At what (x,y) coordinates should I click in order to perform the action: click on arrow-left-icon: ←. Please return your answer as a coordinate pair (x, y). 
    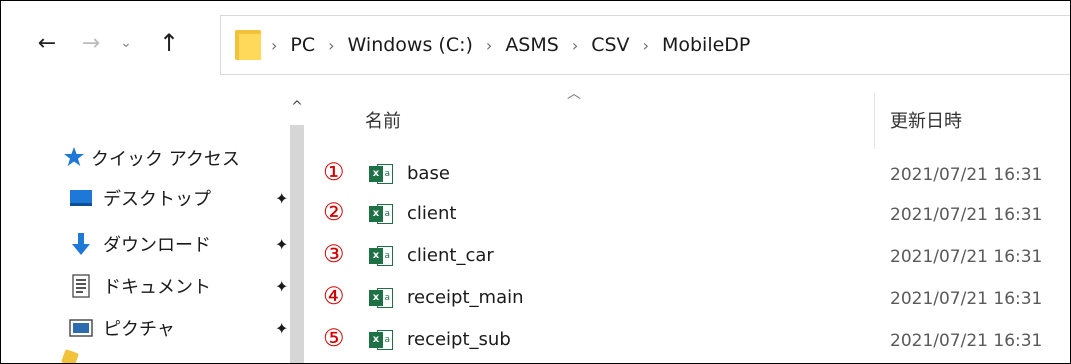
    Looking at the image, I should click on (47, 43).